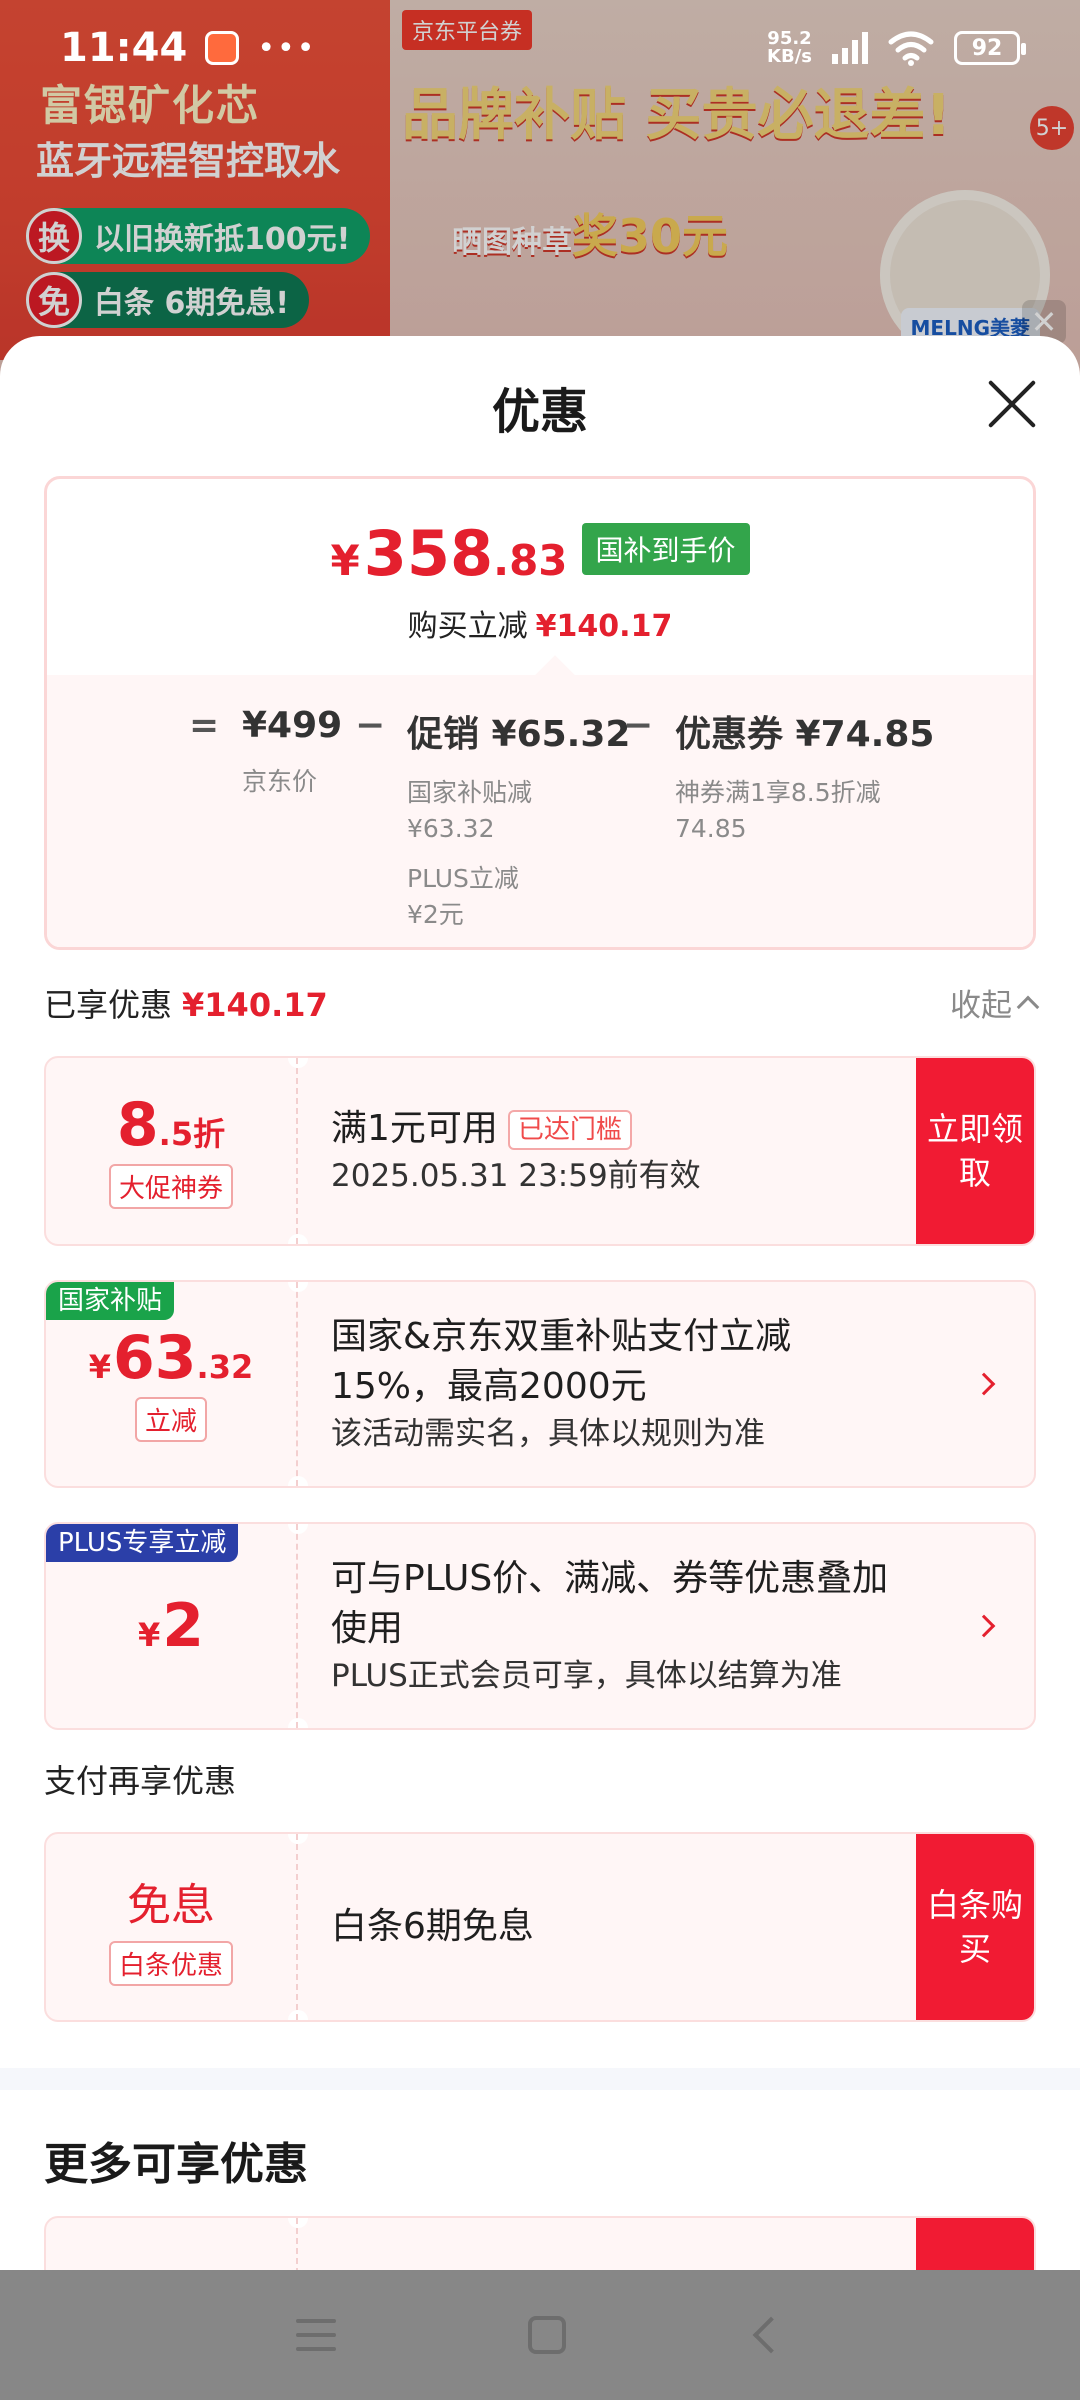 This screenshot has height=2400, width=1080. I want to click on coupon-title-row: 满1元可用 已达门槛, so click(617, 1129).